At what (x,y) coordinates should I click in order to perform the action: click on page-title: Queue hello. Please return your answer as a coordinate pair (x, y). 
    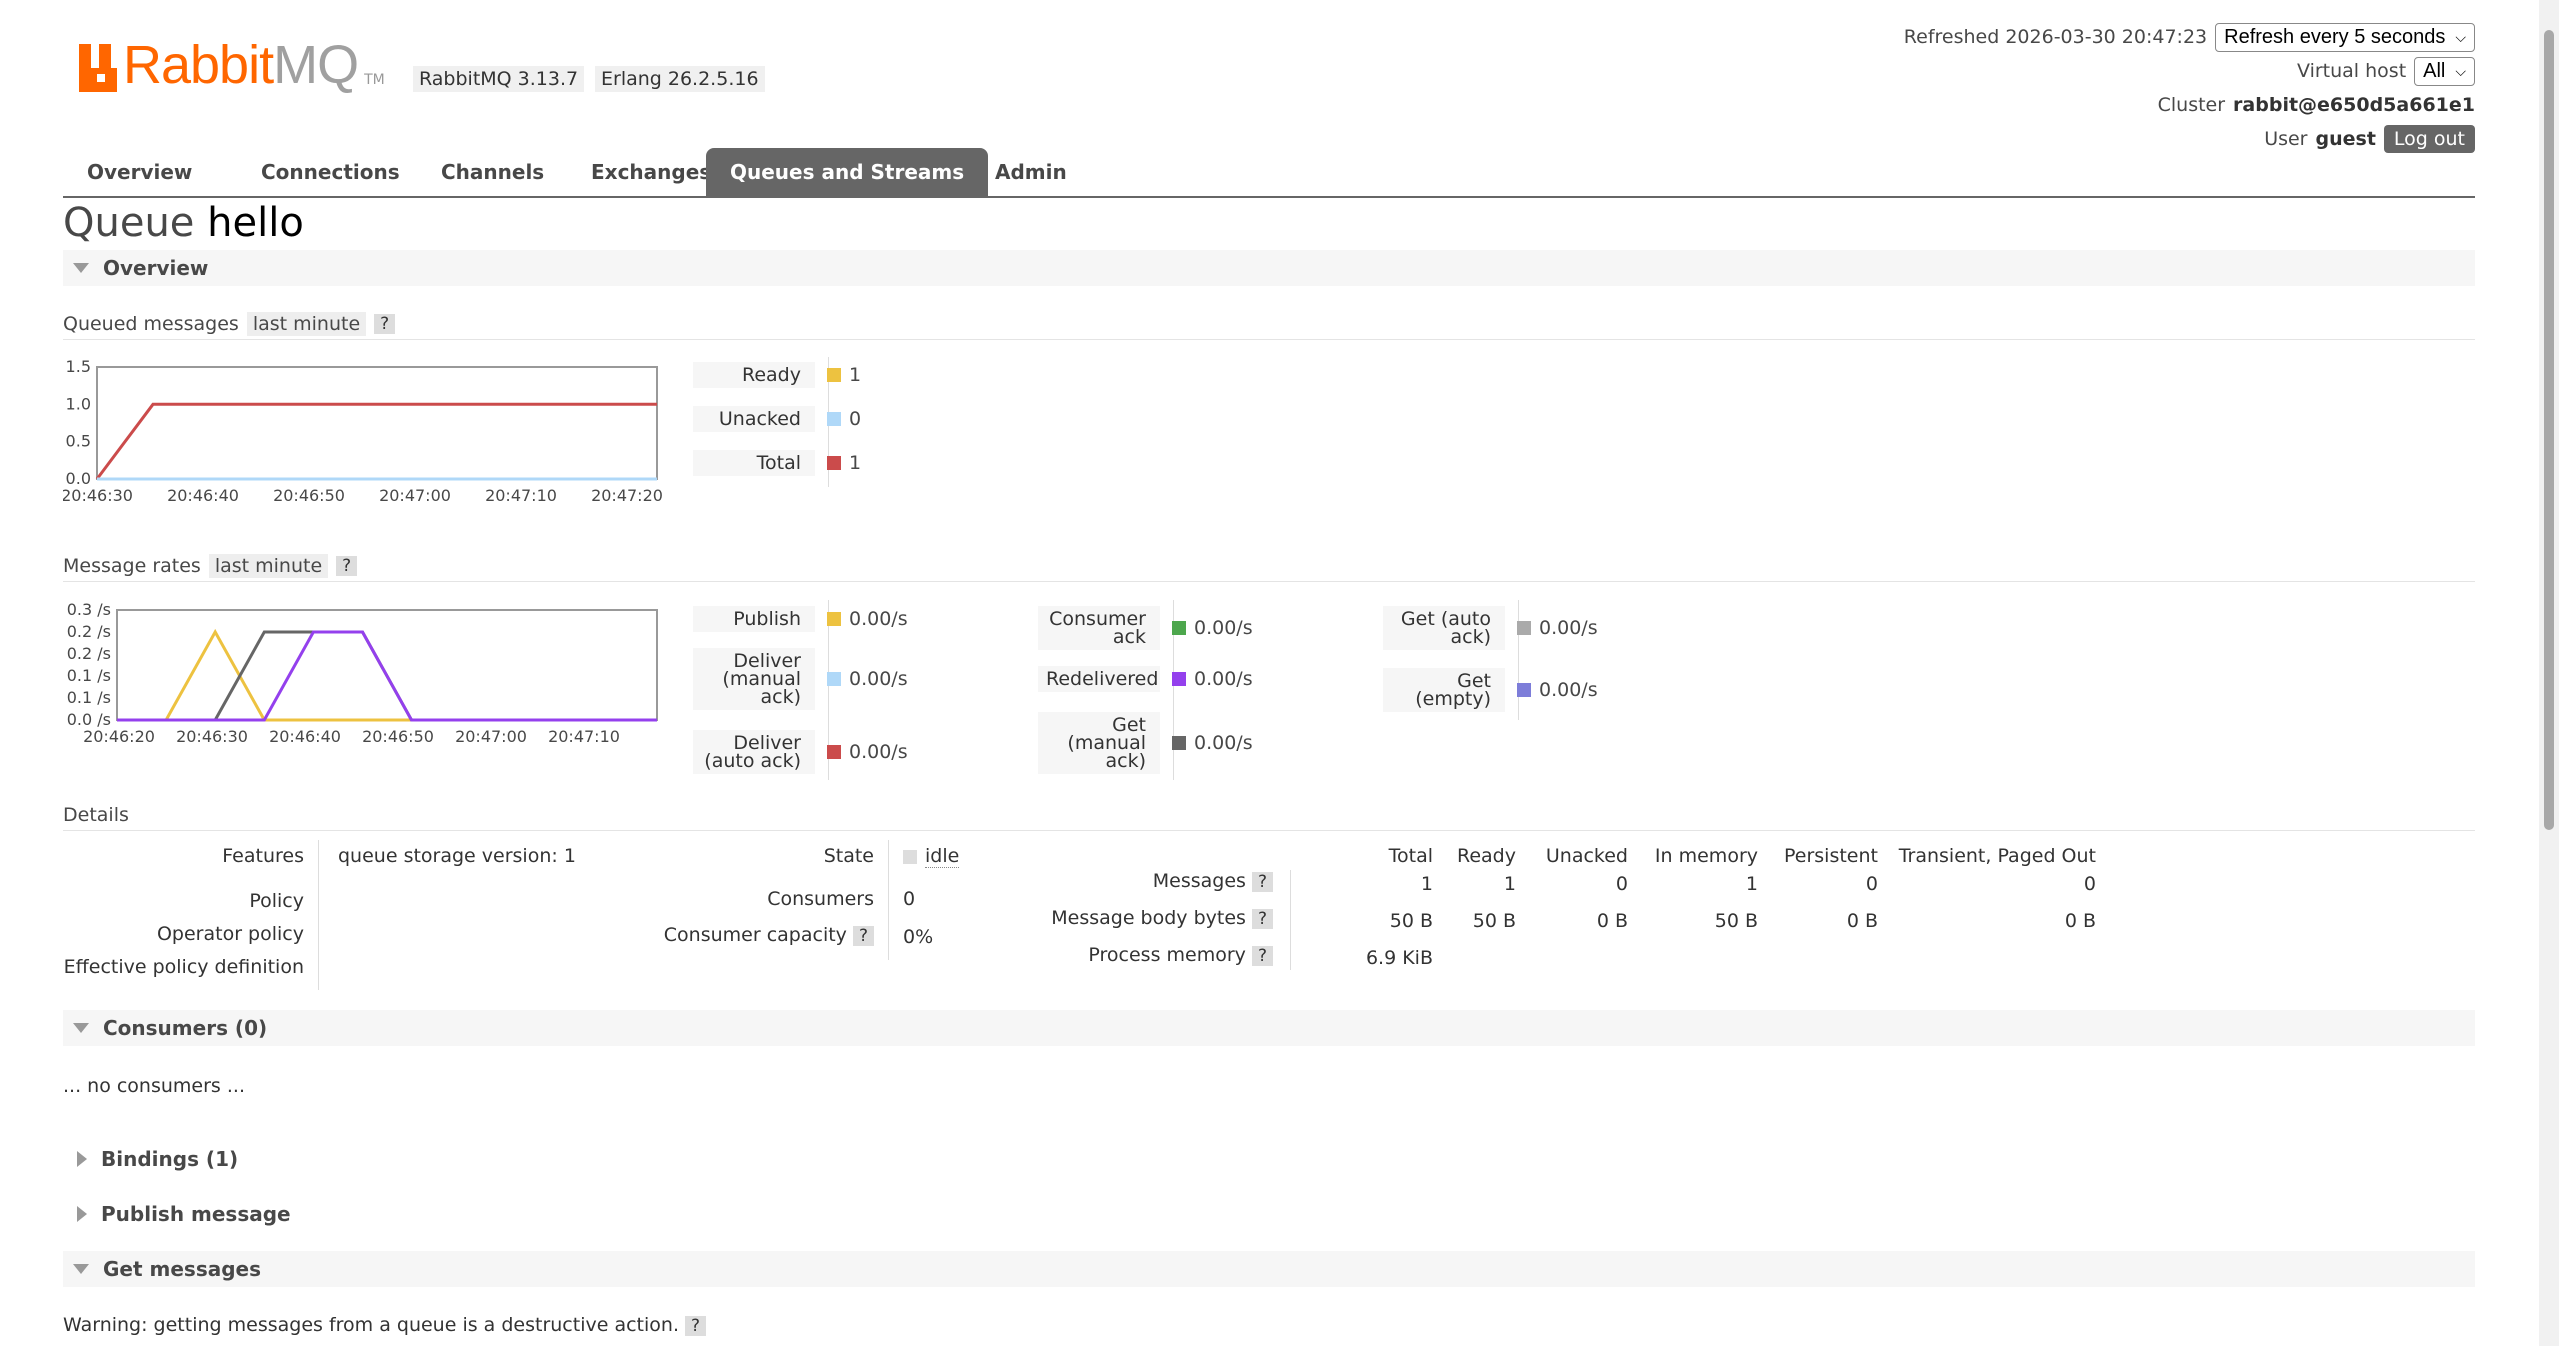
    Looking at the image, I should click on (183, 223).